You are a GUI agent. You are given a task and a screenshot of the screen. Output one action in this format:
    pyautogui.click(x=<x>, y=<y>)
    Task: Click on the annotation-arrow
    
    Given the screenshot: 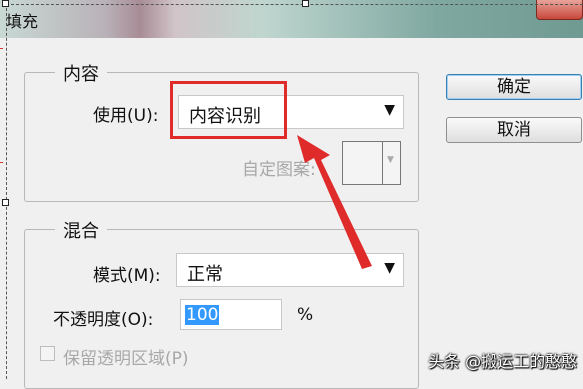 What is the action you would take?
    pyautogui.click(x=334, y=202)
    